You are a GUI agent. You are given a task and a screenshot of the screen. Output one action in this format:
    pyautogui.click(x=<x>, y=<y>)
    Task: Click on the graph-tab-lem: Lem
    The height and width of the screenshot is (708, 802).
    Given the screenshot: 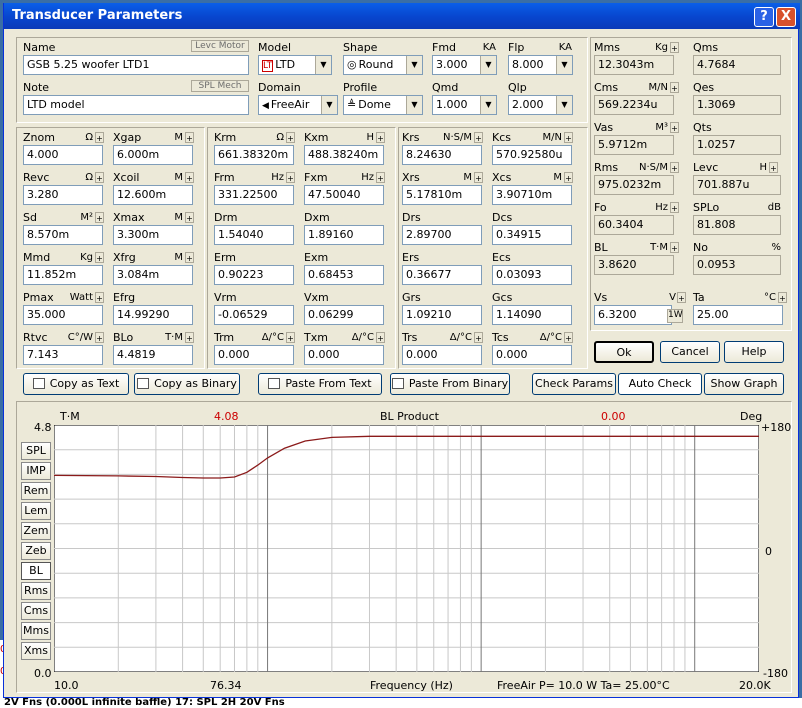 What is the action you would take?
    pyautogui.click(x=36, y=511)
    